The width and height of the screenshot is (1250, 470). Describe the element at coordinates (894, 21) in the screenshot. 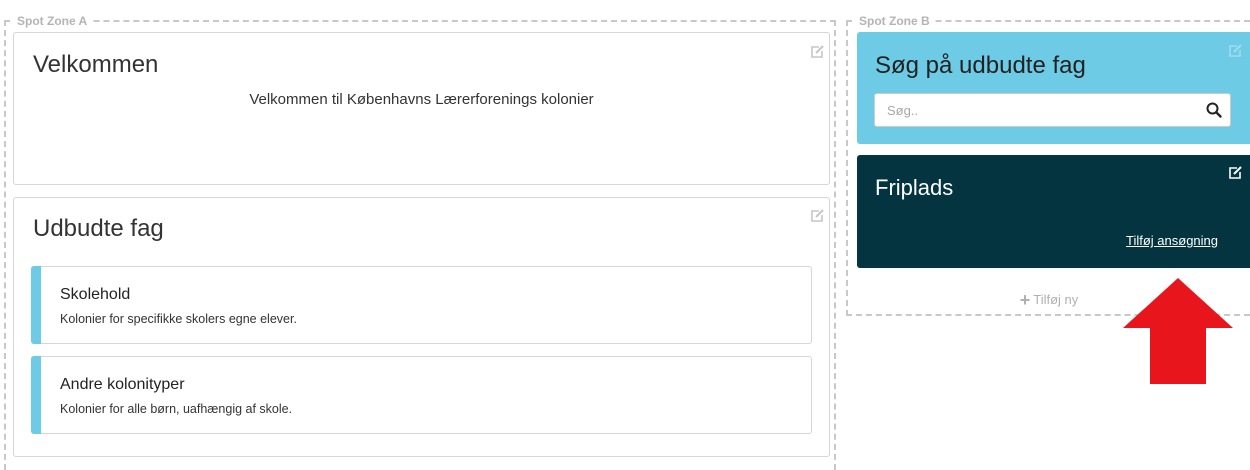

I see `spot-zone-b-label: Spot Zone B` at that location.